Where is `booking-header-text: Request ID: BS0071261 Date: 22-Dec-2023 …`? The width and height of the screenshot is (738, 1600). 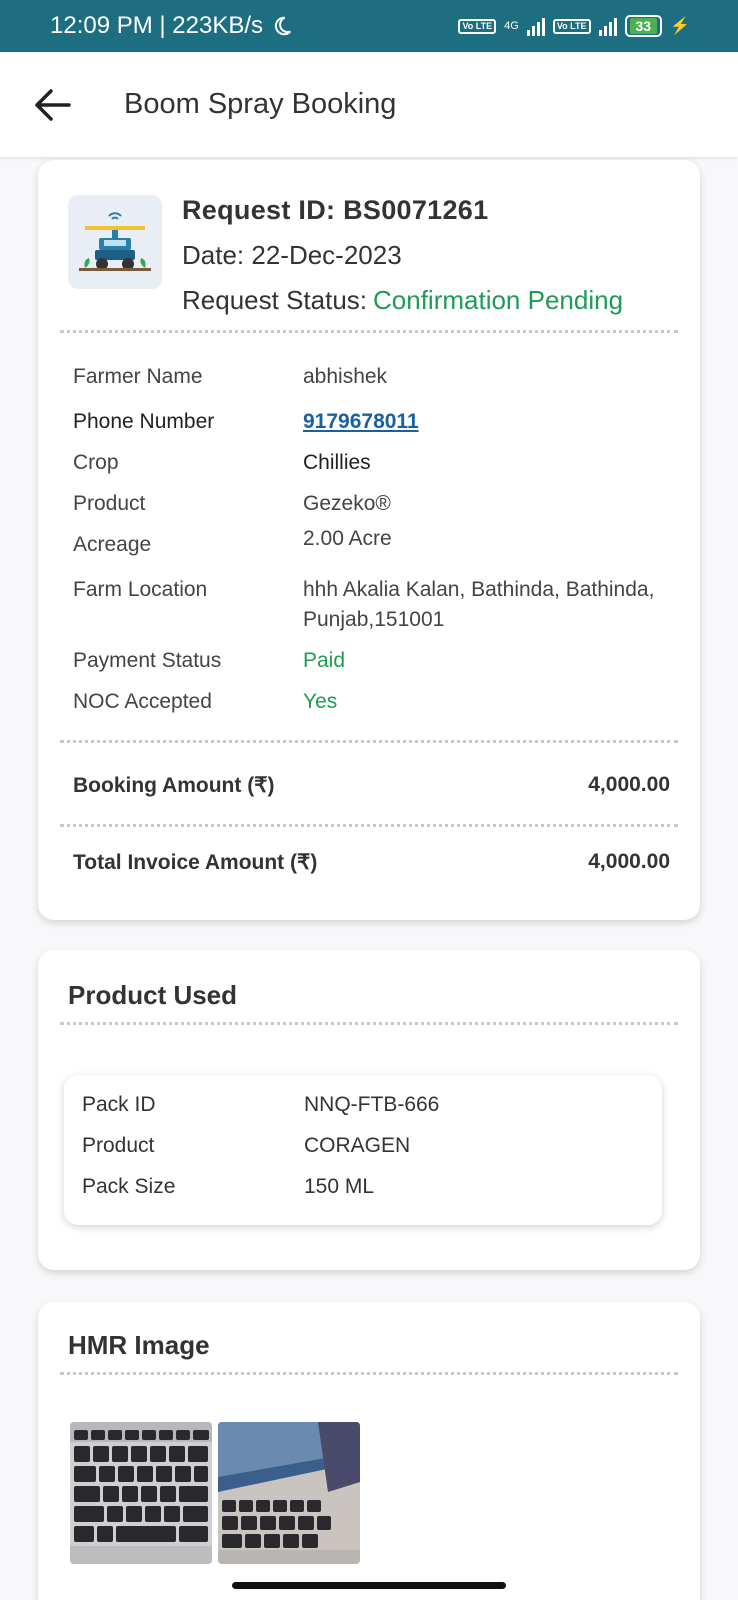
booking-header-text: Request ID: BS0071261 Date: 22-Dec-2023 … is located at coordinates (402, 255).